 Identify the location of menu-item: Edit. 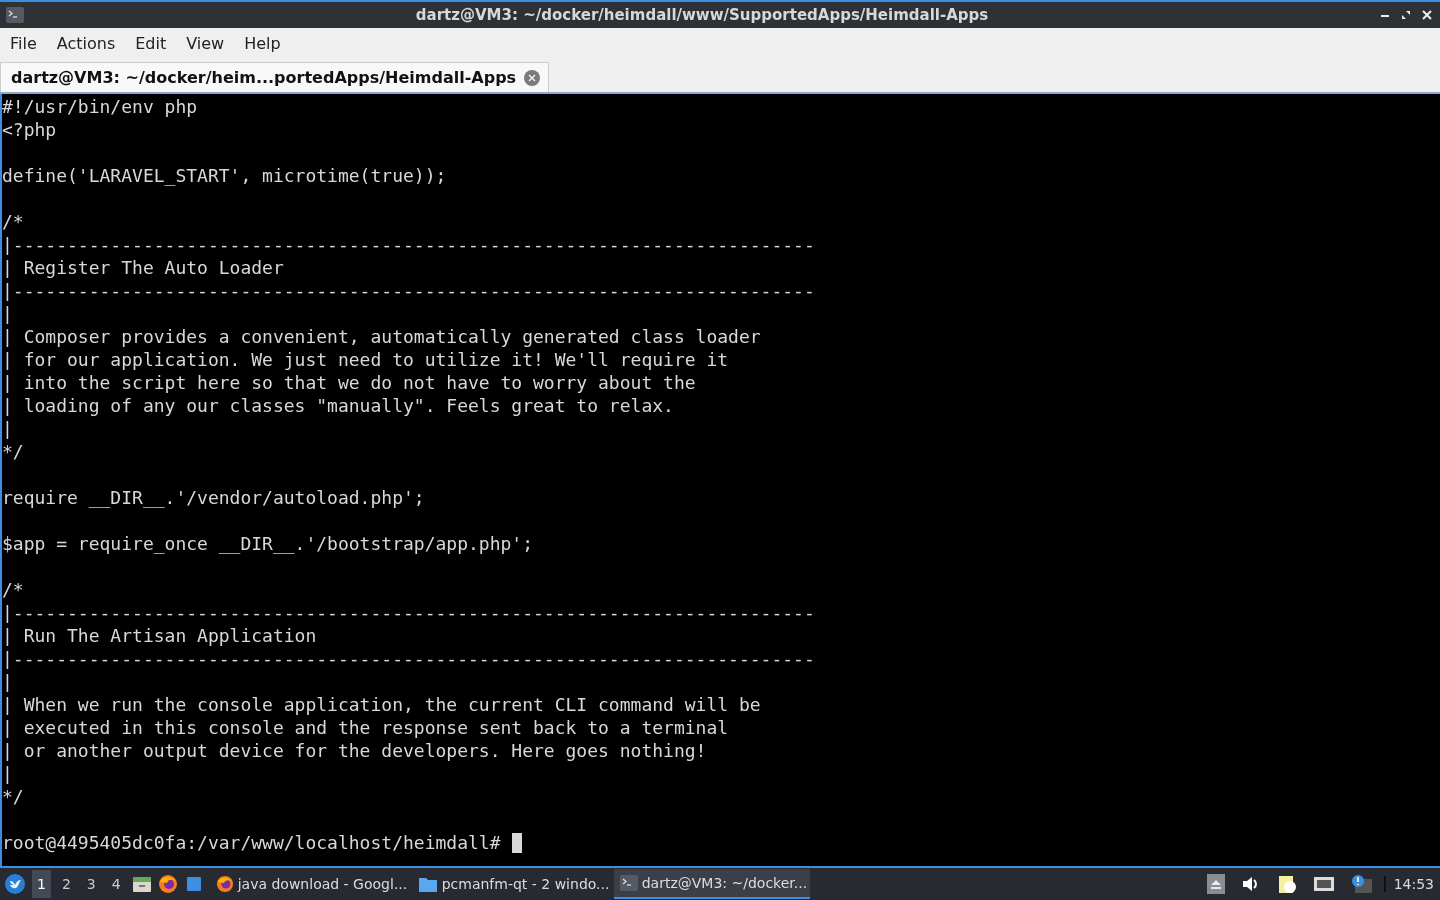
(151, 43).